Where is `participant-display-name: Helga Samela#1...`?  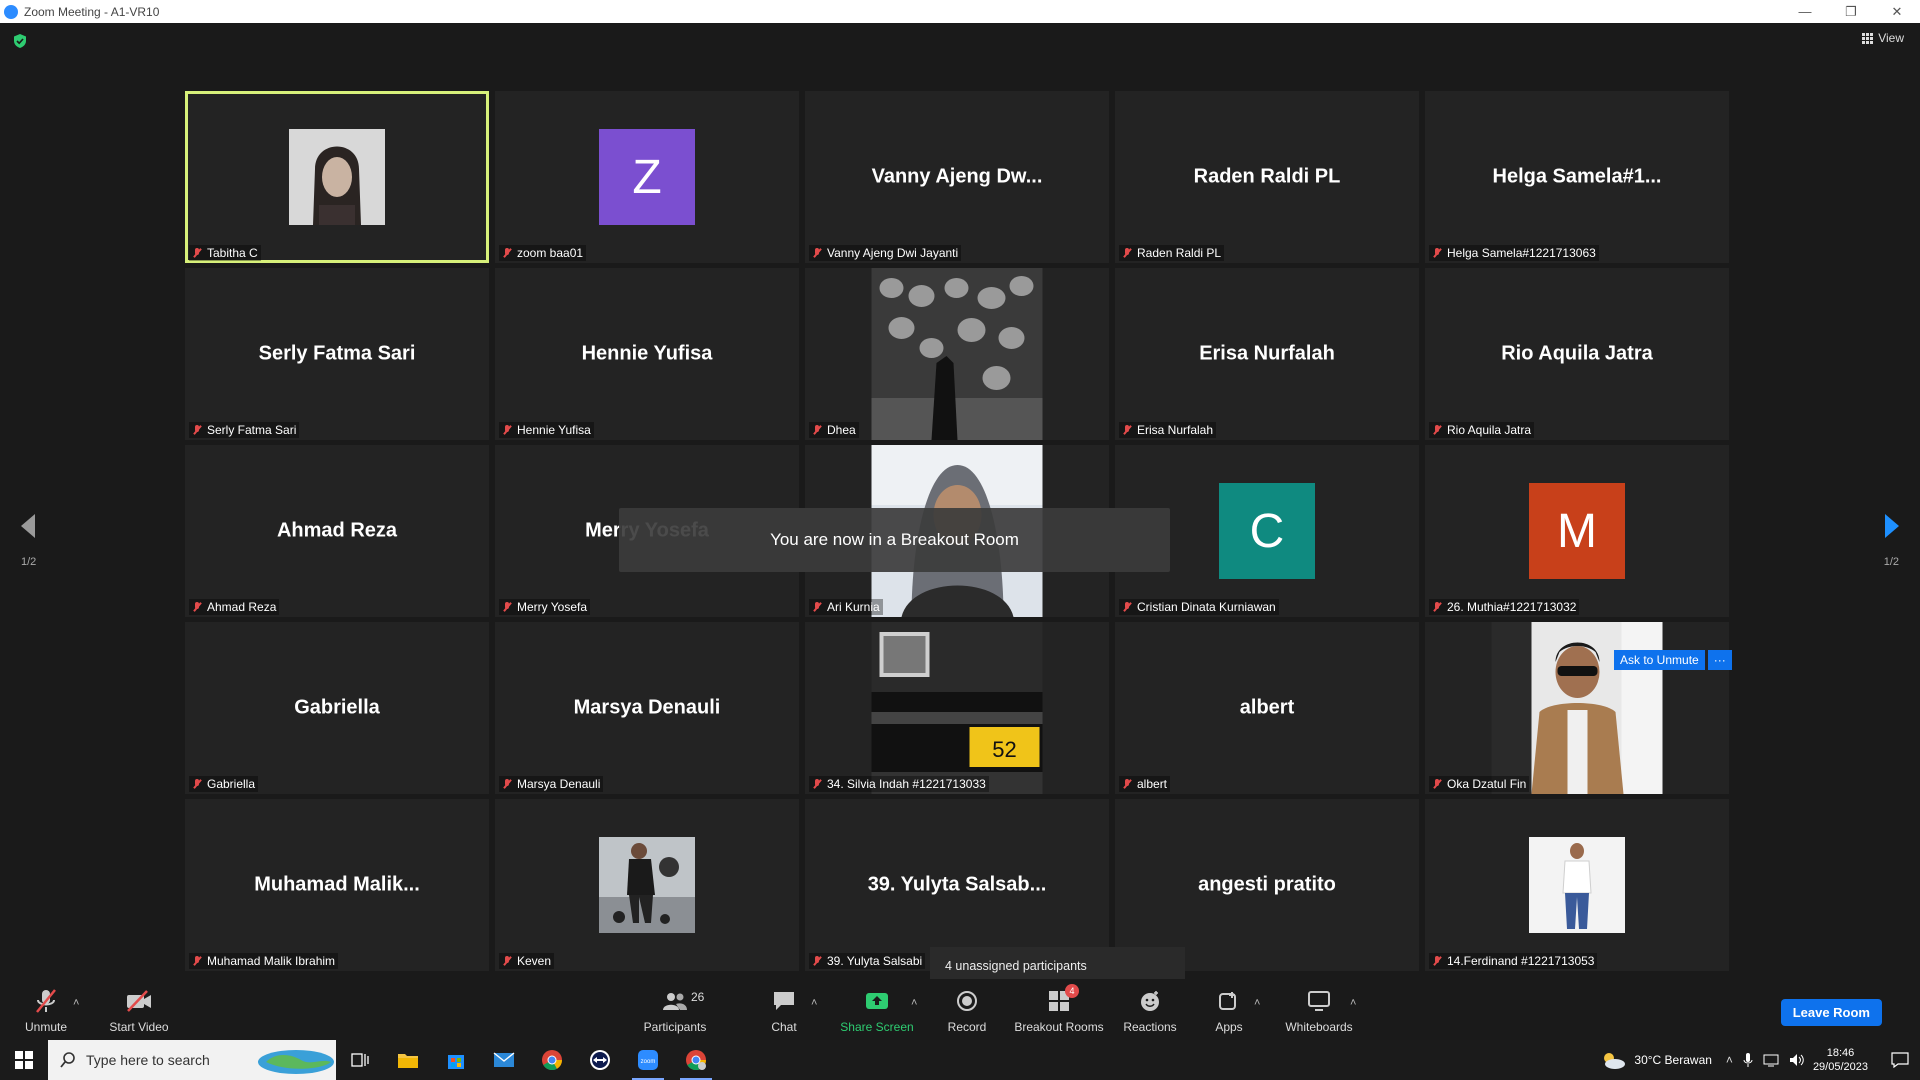 participant-display-name: Helga Samela#1... is located at coordinates (1577, 176).